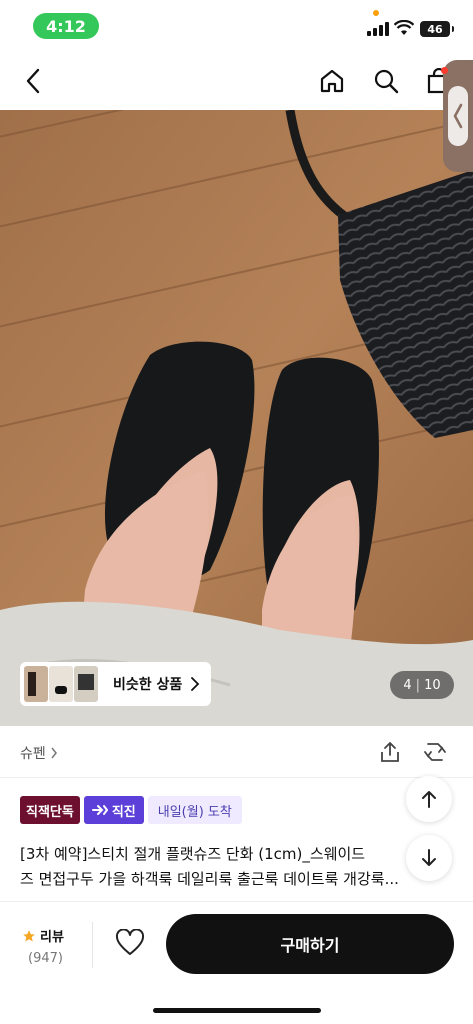 This screenshot has height=1024, width=473. I want to click on wifi-icon, so click(404, 27).